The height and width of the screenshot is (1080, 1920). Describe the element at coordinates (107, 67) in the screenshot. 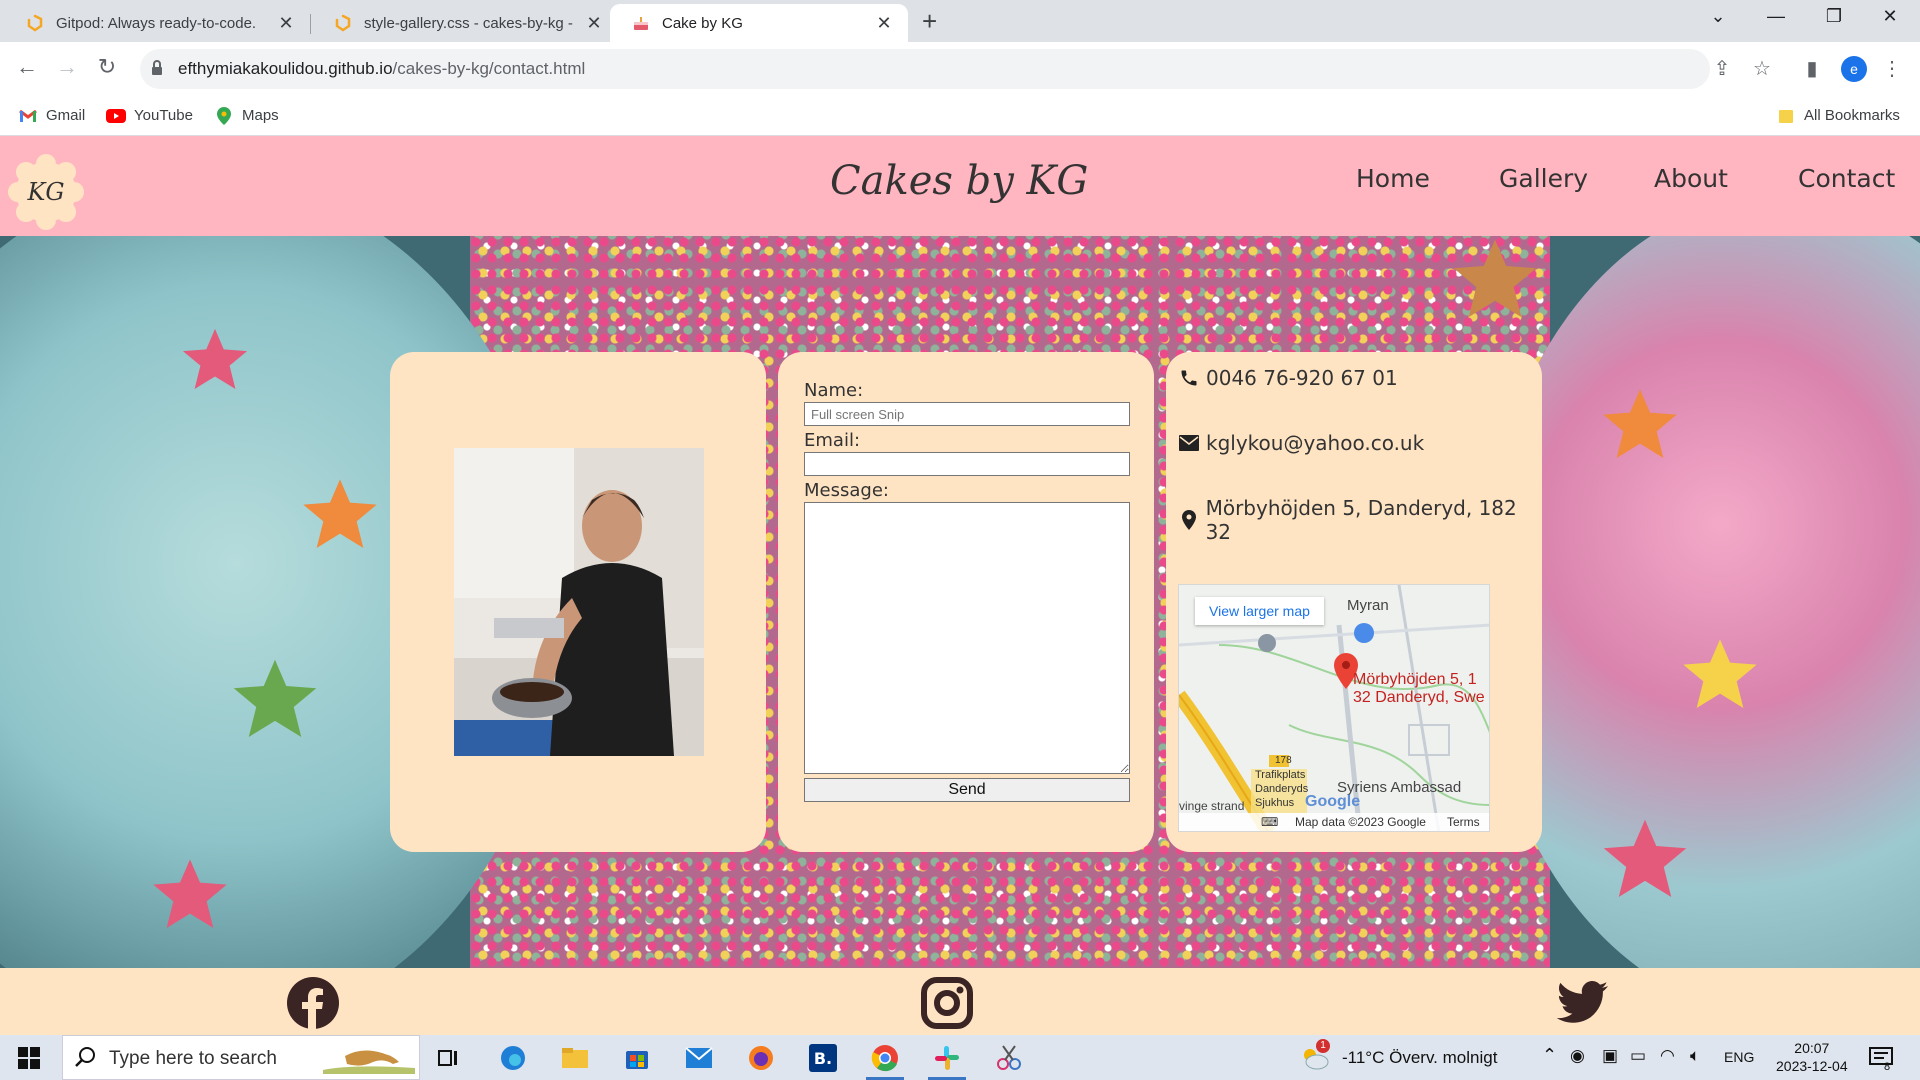

I see `reload-icon: ↻` at that location.